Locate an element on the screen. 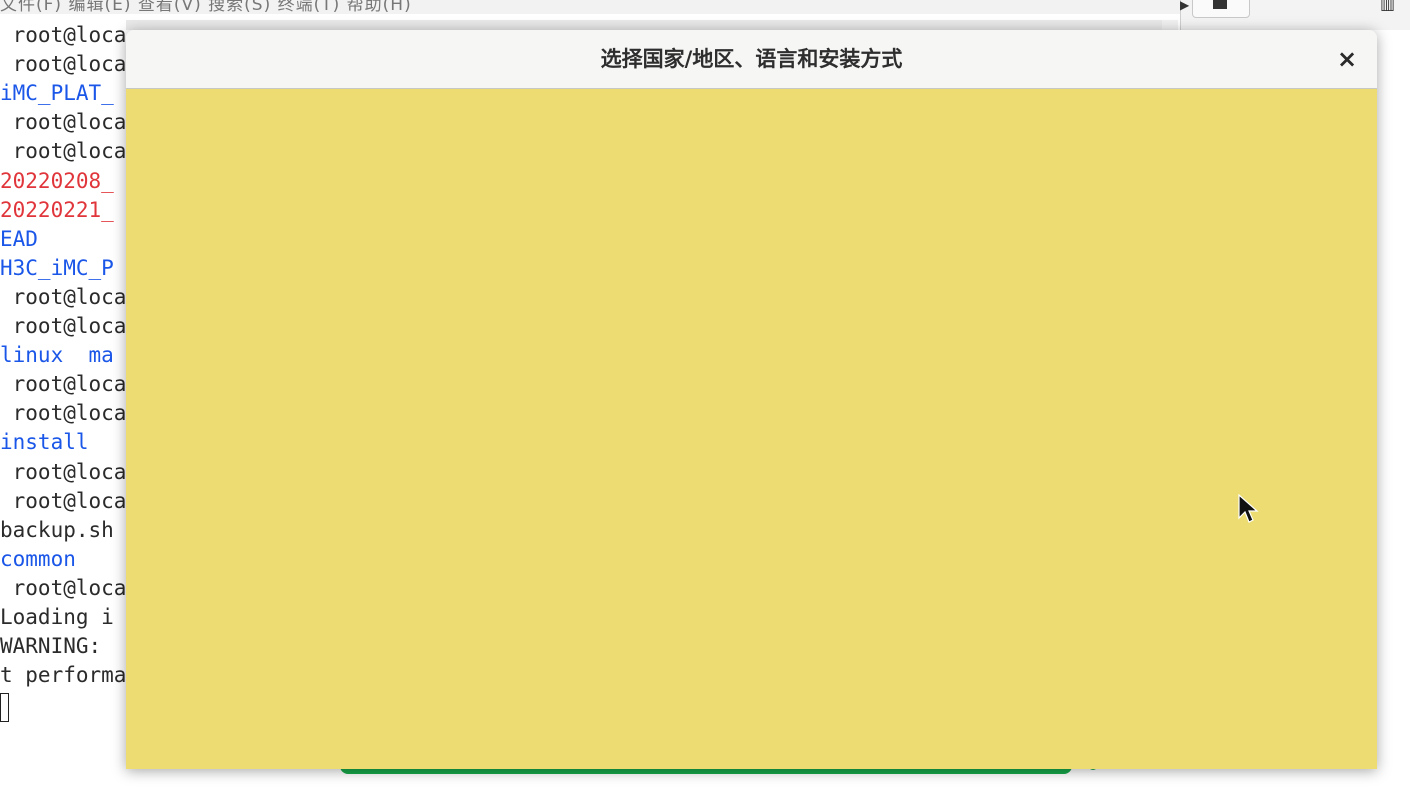 This screenshot has width=1410, height=797. toolbar-button is located at coordinates (1221, 9).